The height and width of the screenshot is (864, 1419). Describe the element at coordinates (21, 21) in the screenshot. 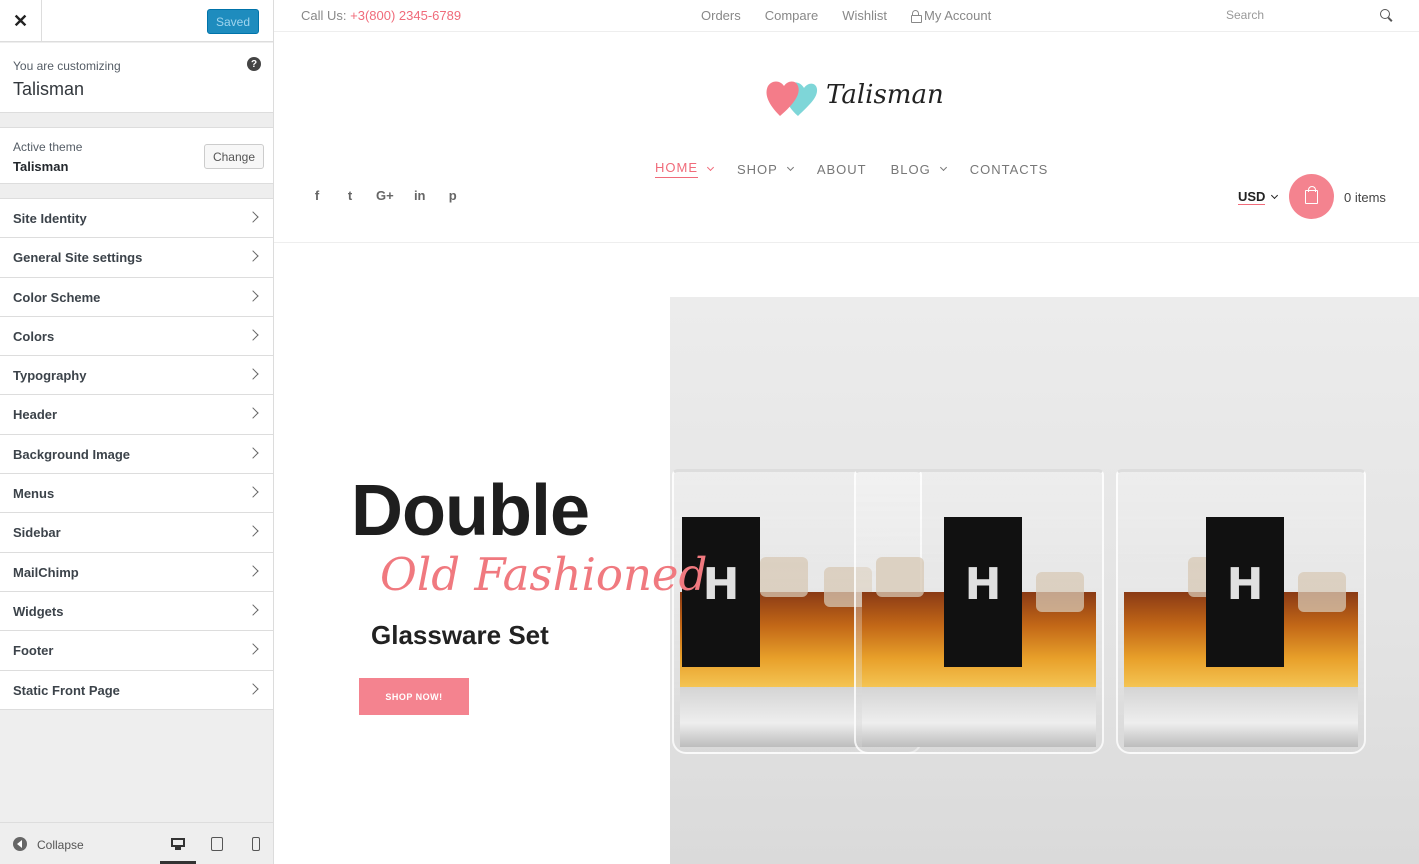

I see `close-icon: ✕` at that location.